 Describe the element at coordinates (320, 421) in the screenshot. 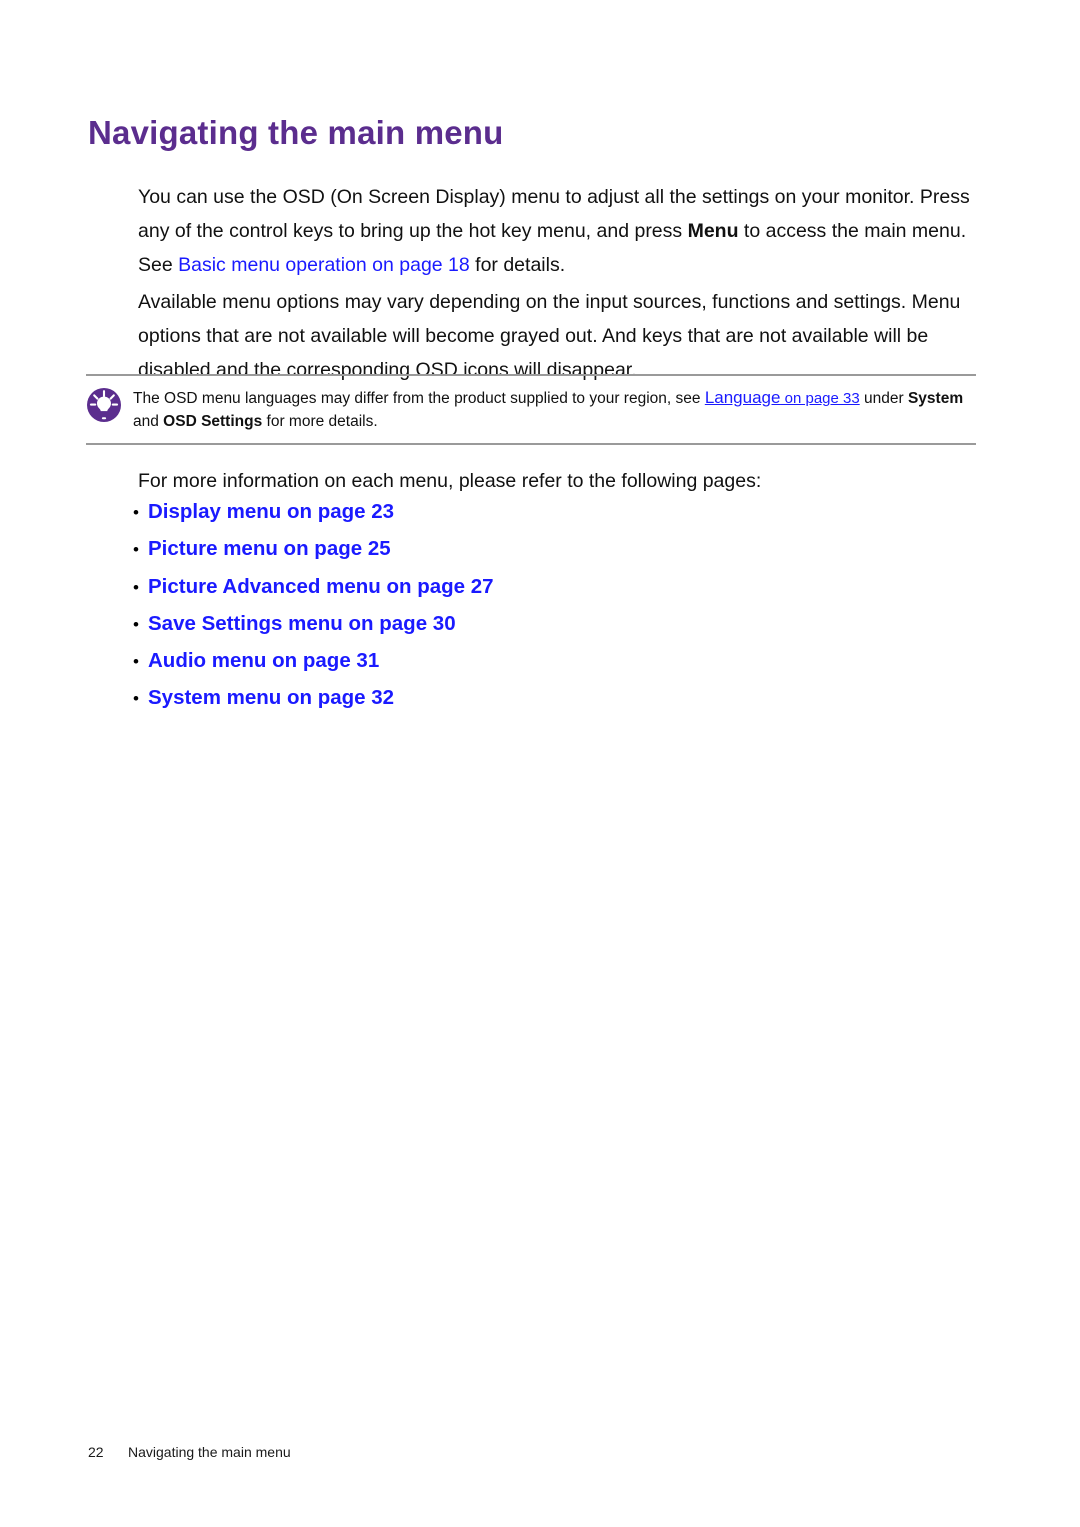

I see `note-text-part4: for more details.` at that location.